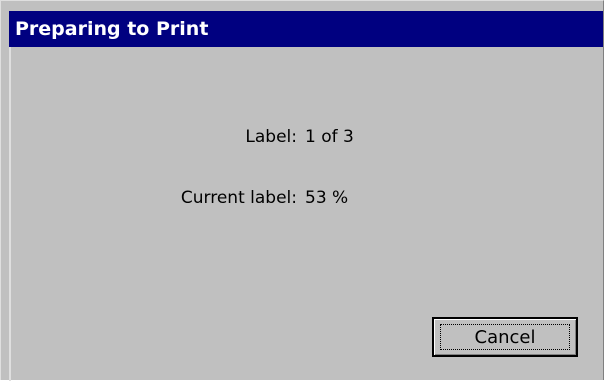 This screenshot has height=381, width=606. Describe the element at coordinates (303, 139) in the screenshot. I see `label-count-row: Label: 1 of 3` at that location.